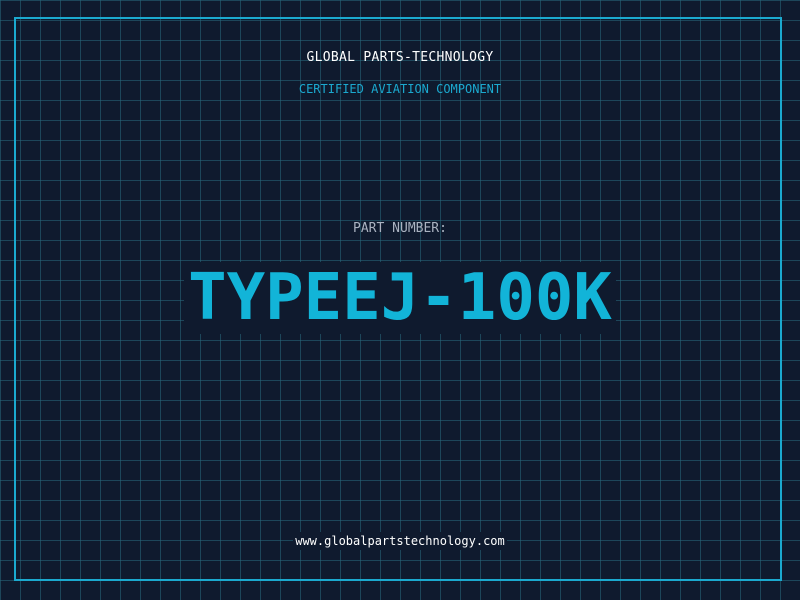  What do you see at coordinates (400, 228) in the screenshot?
I see `part-number-label: PART NUMBER:` at bounding box center [400, 228].